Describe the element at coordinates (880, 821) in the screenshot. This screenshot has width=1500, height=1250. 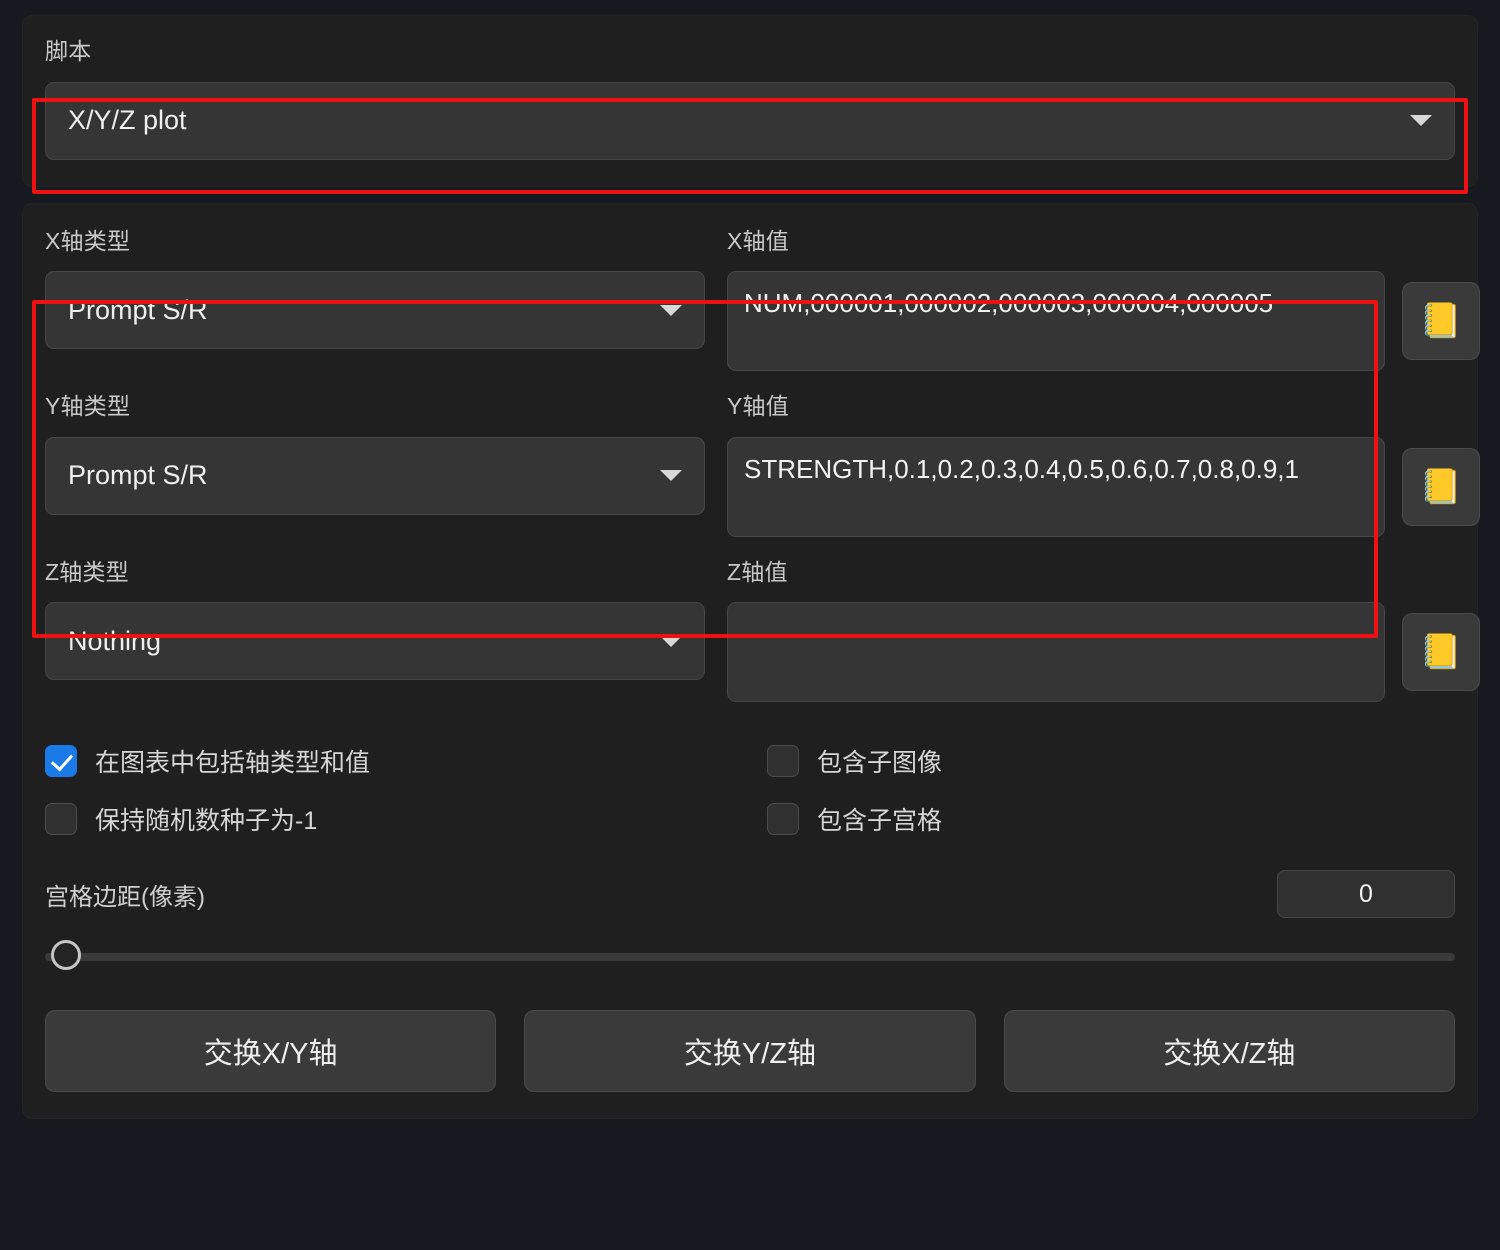
I see `checkbox-label: 包含子宫格` at that location.